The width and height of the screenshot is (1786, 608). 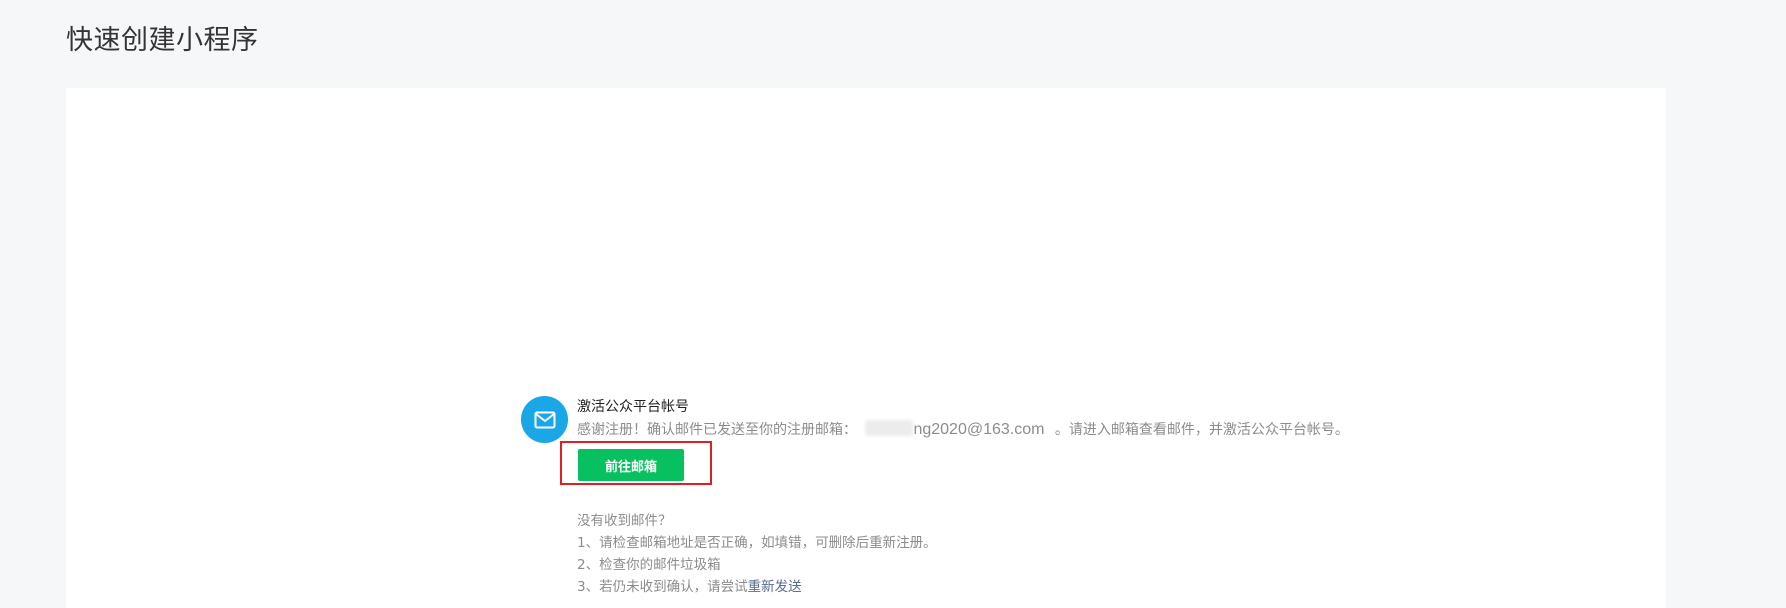 I want to click on resend-link: 重新发送, so click(x=775, y=587).